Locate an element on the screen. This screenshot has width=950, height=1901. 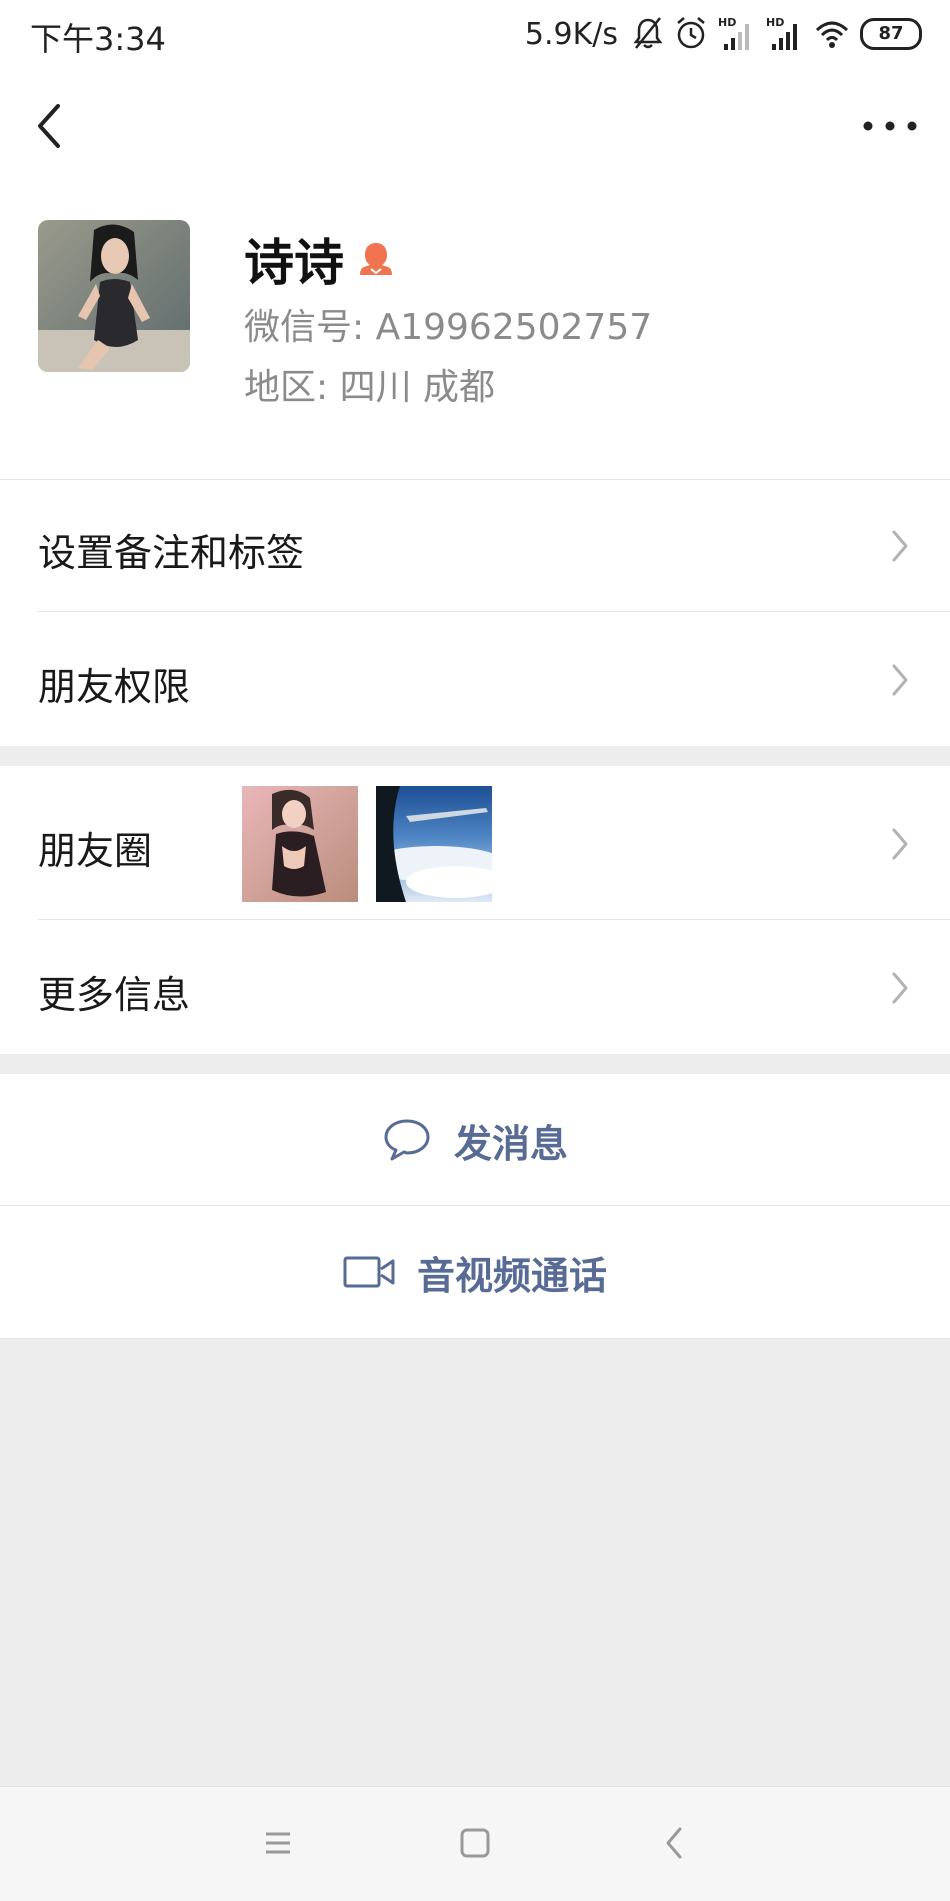
status-icons: 5.9K/s HD HD 87 is located at coordinates (723, 34).